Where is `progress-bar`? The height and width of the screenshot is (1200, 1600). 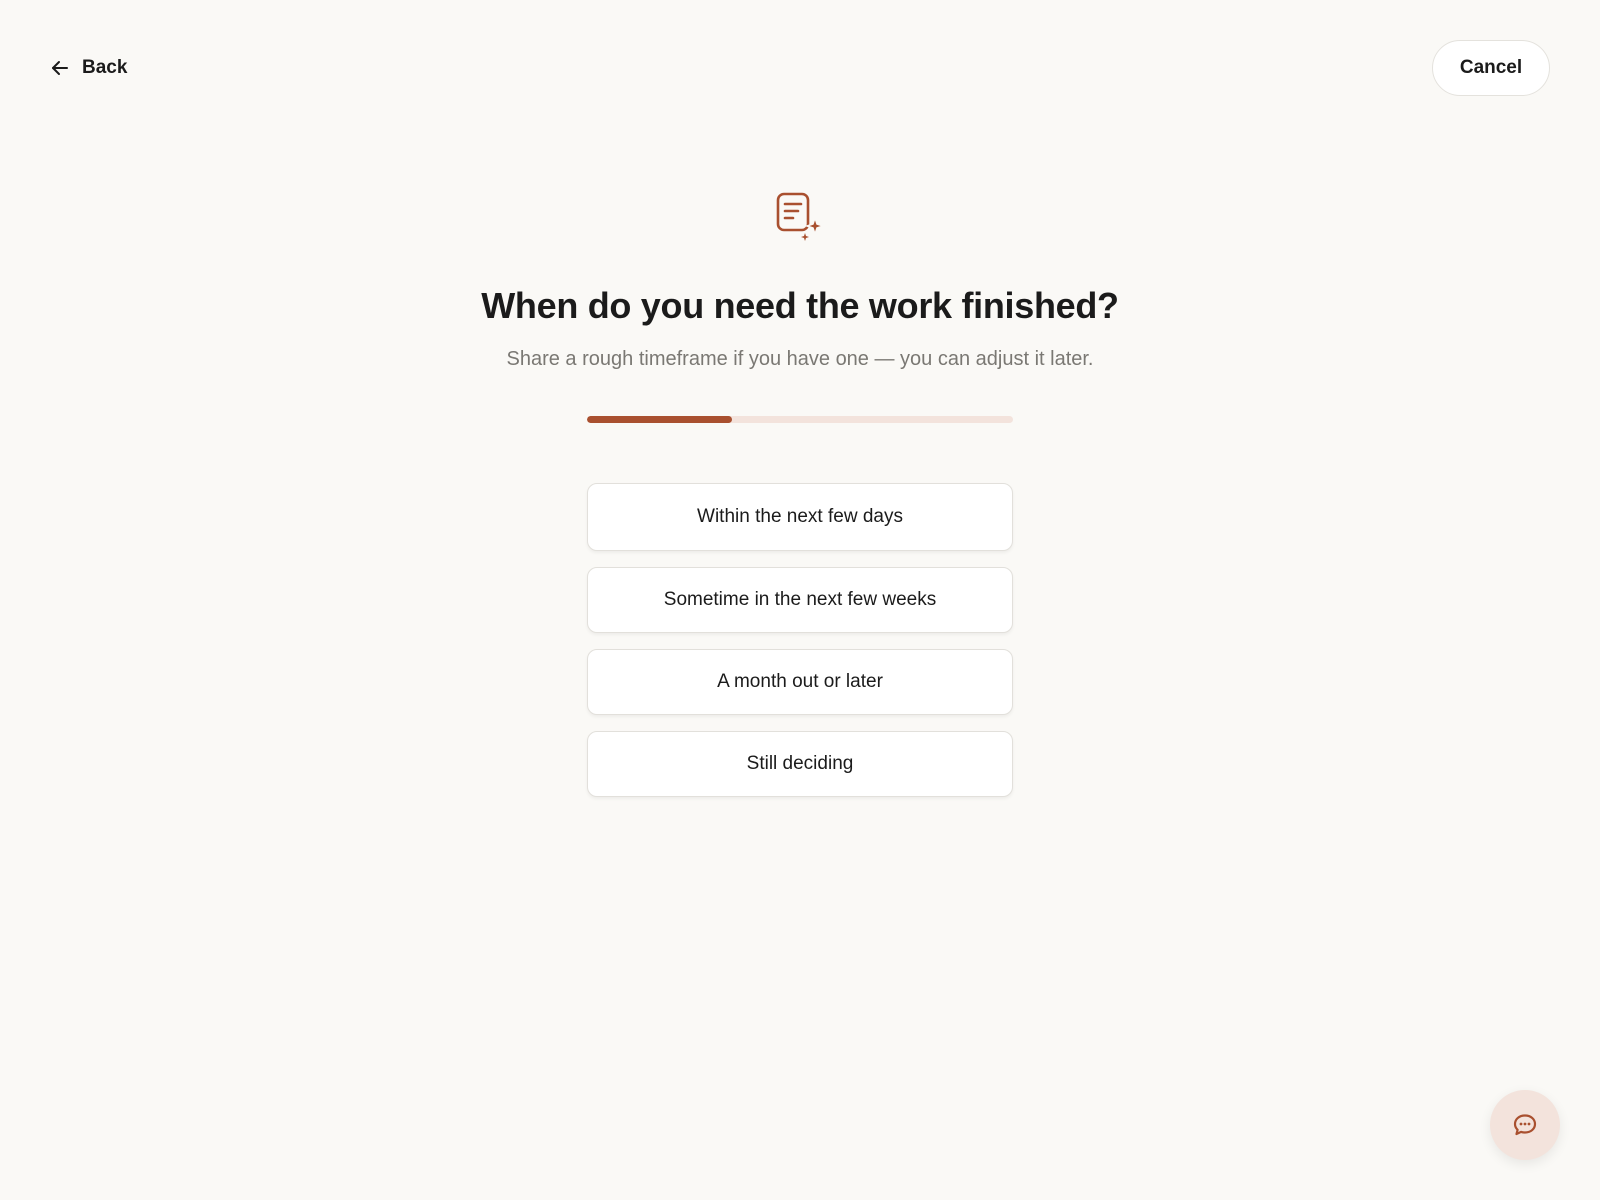
progress-bar is located at coordinates (800, 419).